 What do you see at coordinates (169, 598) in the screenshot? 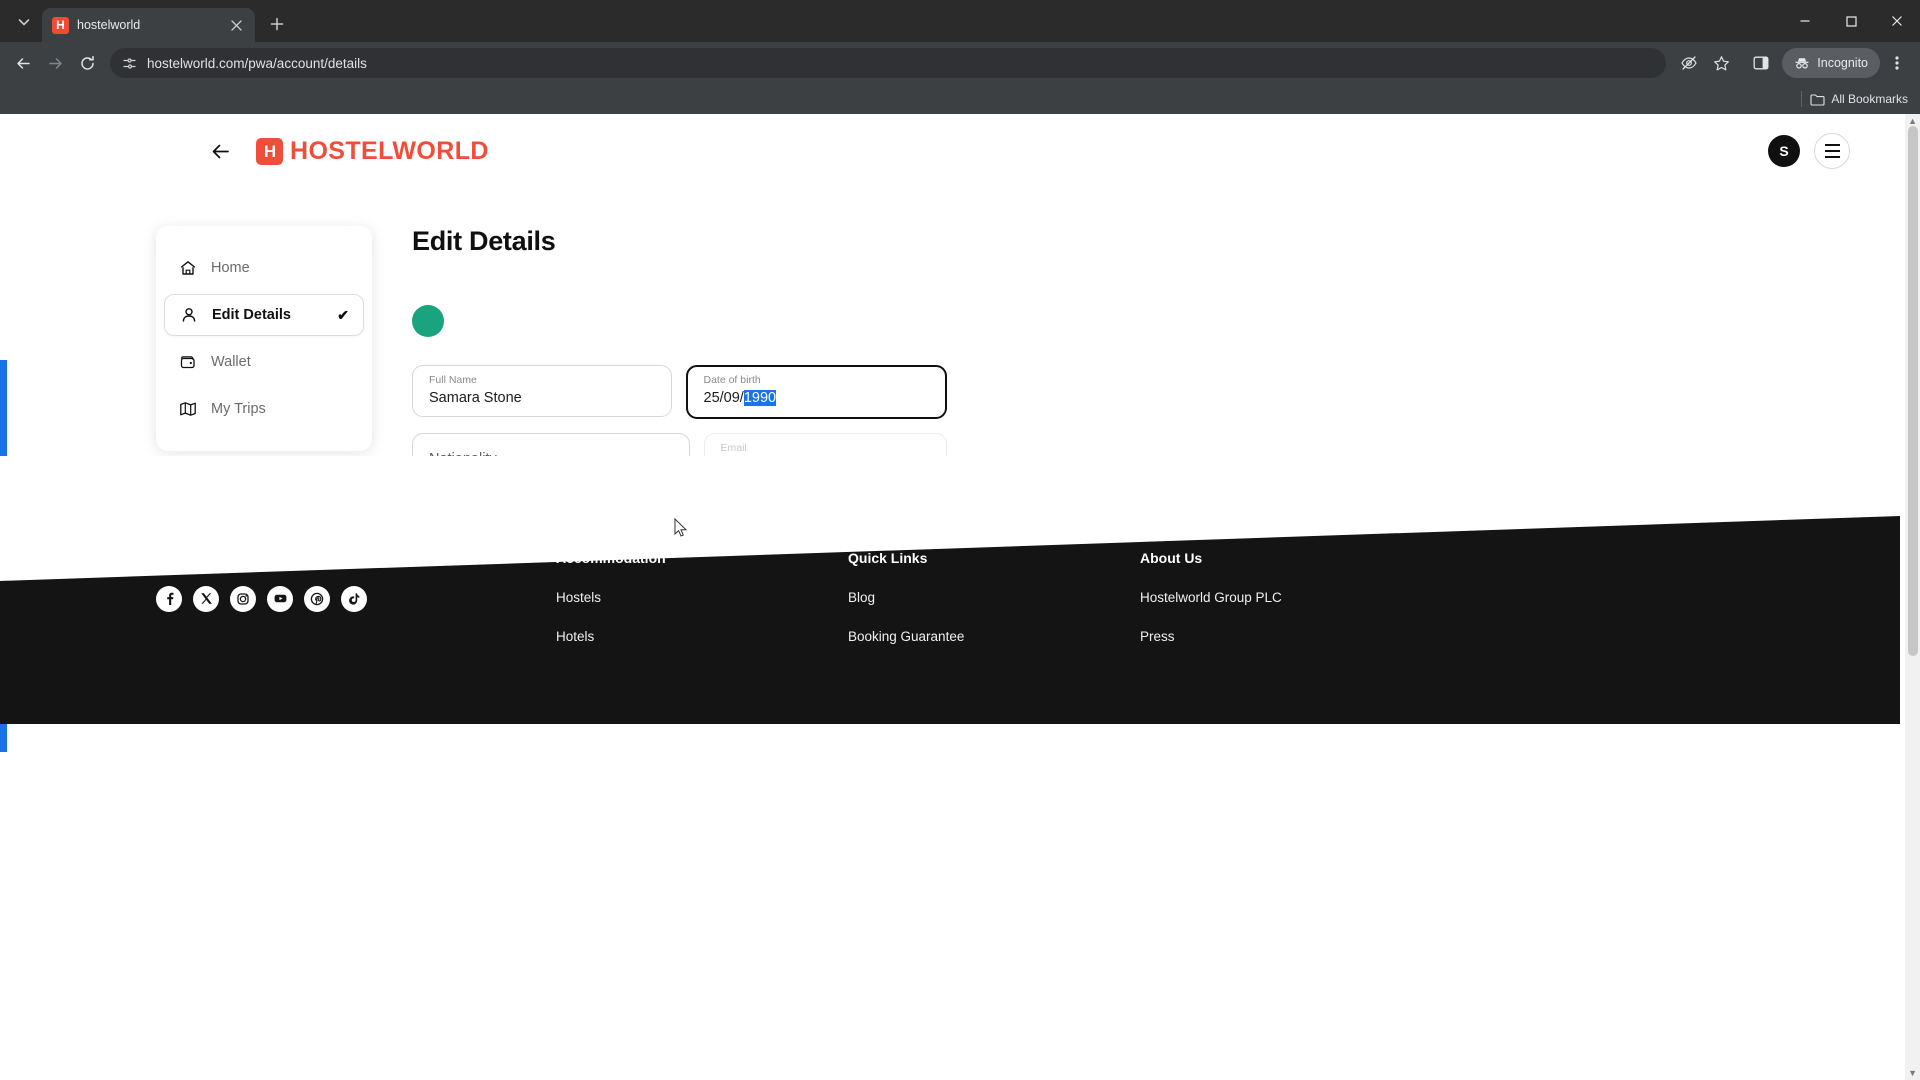
I see `facebook-icon` at bounding box center [169, 598].